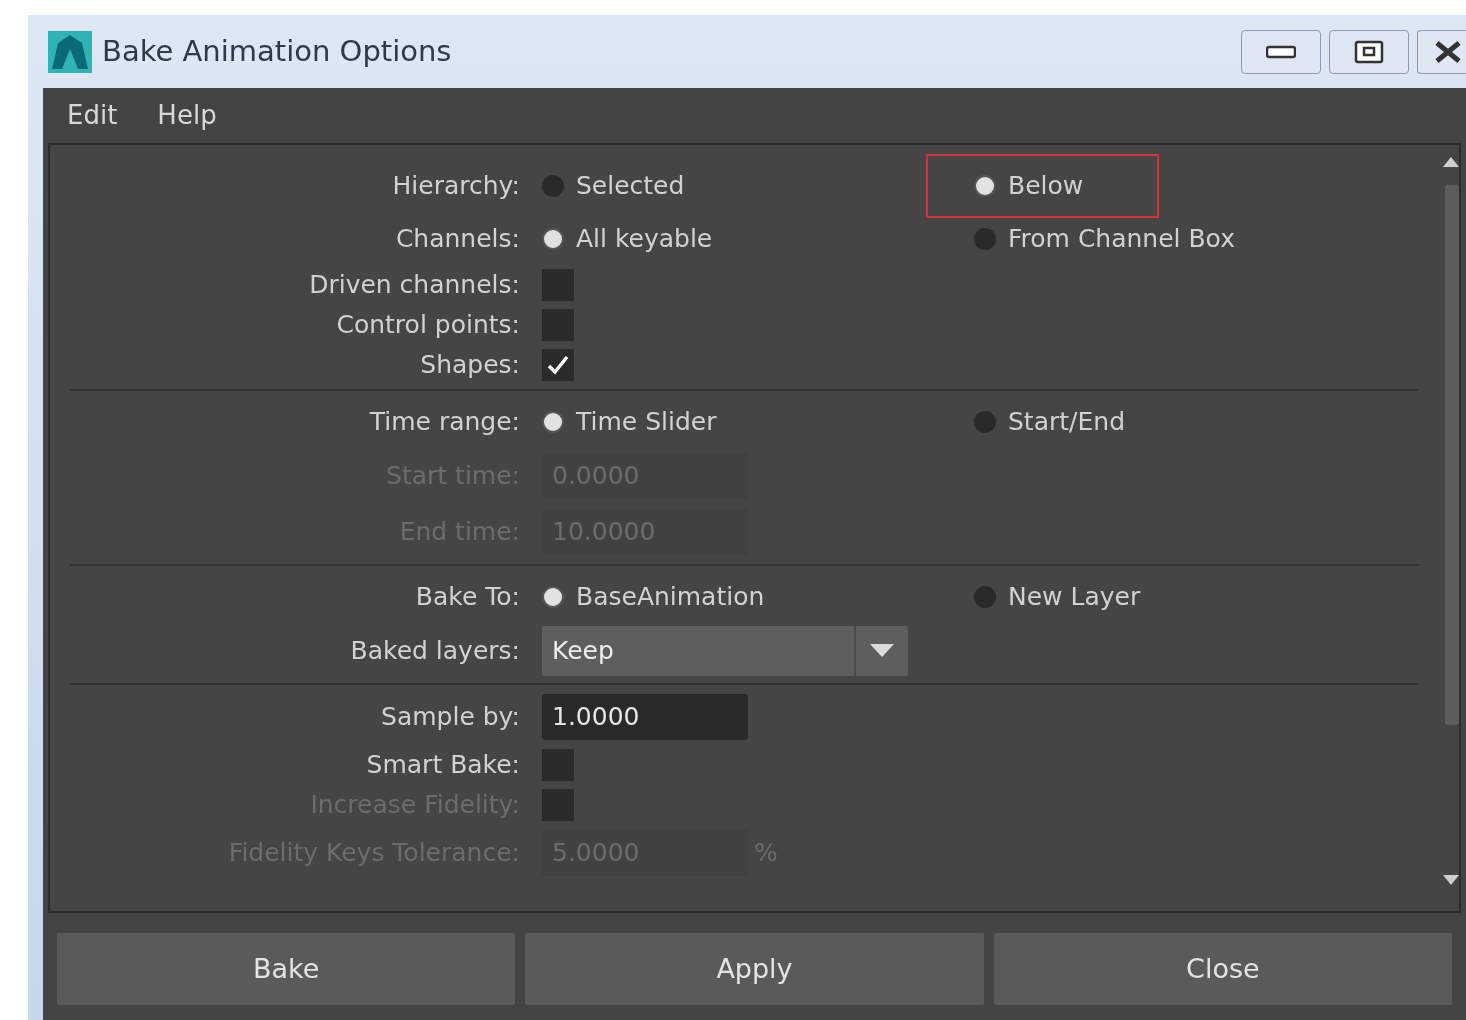 The image size is (1466, 1020). Describe the element at coordinates (187, 115) in the screenshot. I see `menu-item: Help` at that location.